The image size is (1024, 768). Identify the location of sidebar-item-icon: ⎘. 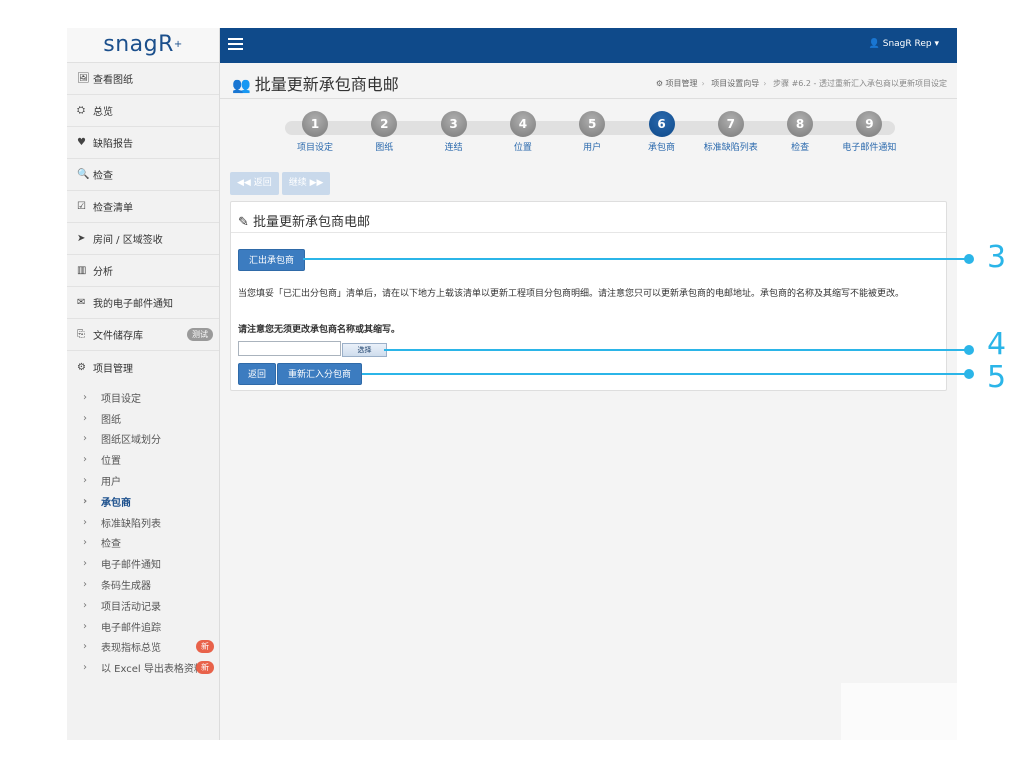
(81, 334).